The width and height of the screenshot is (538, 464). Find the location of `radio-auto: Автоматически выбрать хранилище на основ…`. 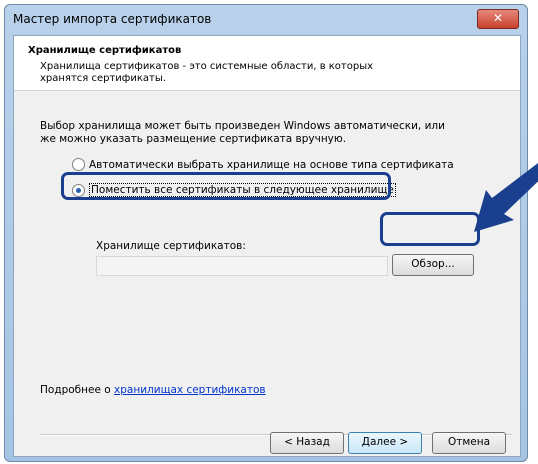

radio-auto: Автоматически выбрать хранилище на основ… is located at coordinates (263, 164).